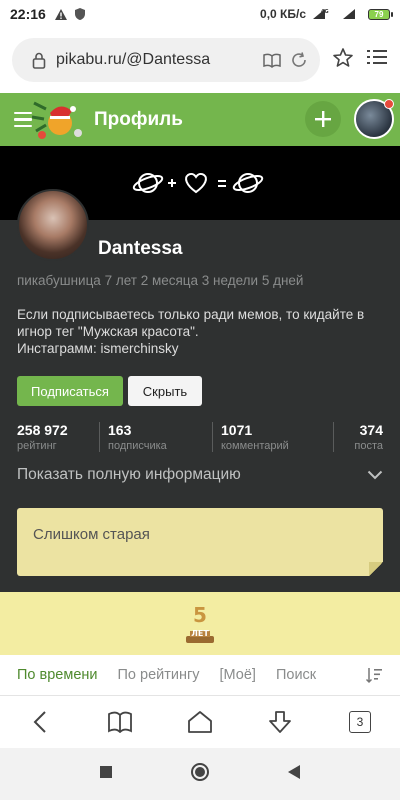  I want to click on reader-mode-icon, so click(272, 60).